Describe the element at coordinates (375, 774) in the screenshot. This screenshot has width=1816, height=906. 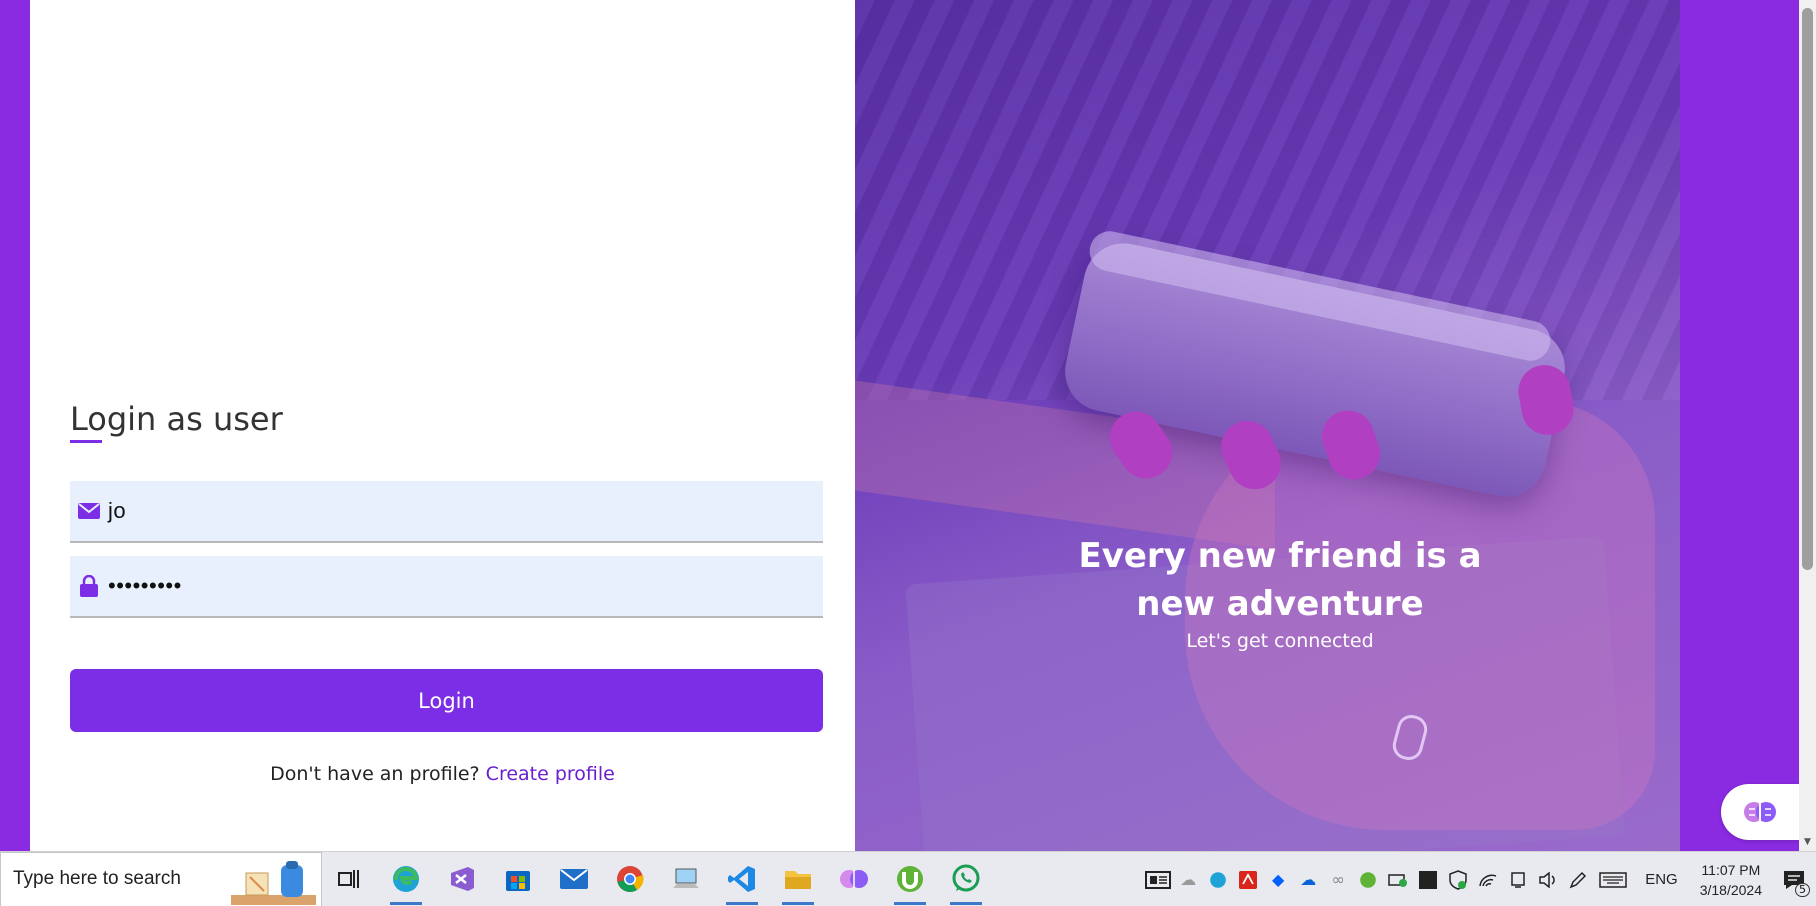
I see `signup-prompt: Don't have an profile?` at that location.